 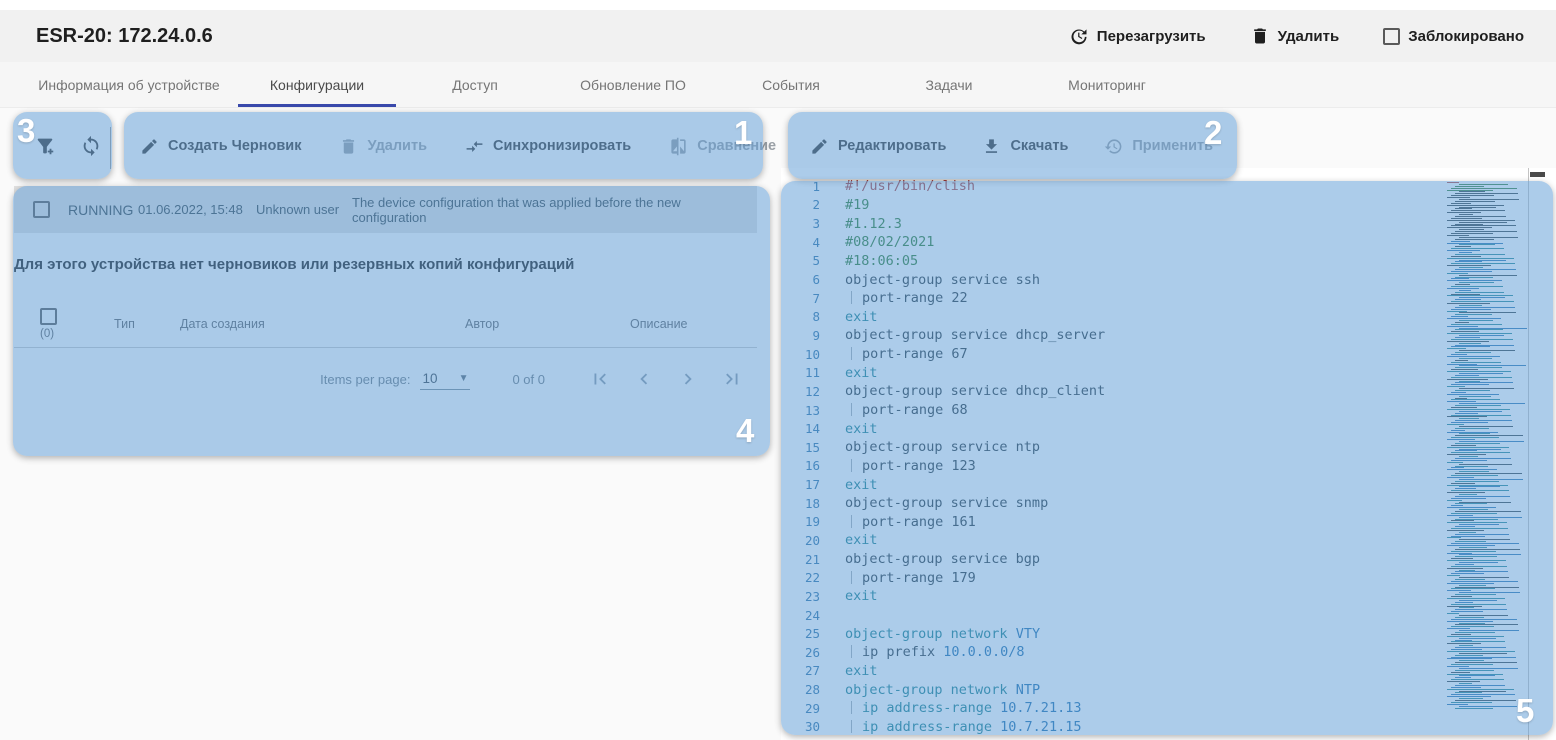 I want to click on locked-label: Заблокировано, so click(x=1466, y=36).